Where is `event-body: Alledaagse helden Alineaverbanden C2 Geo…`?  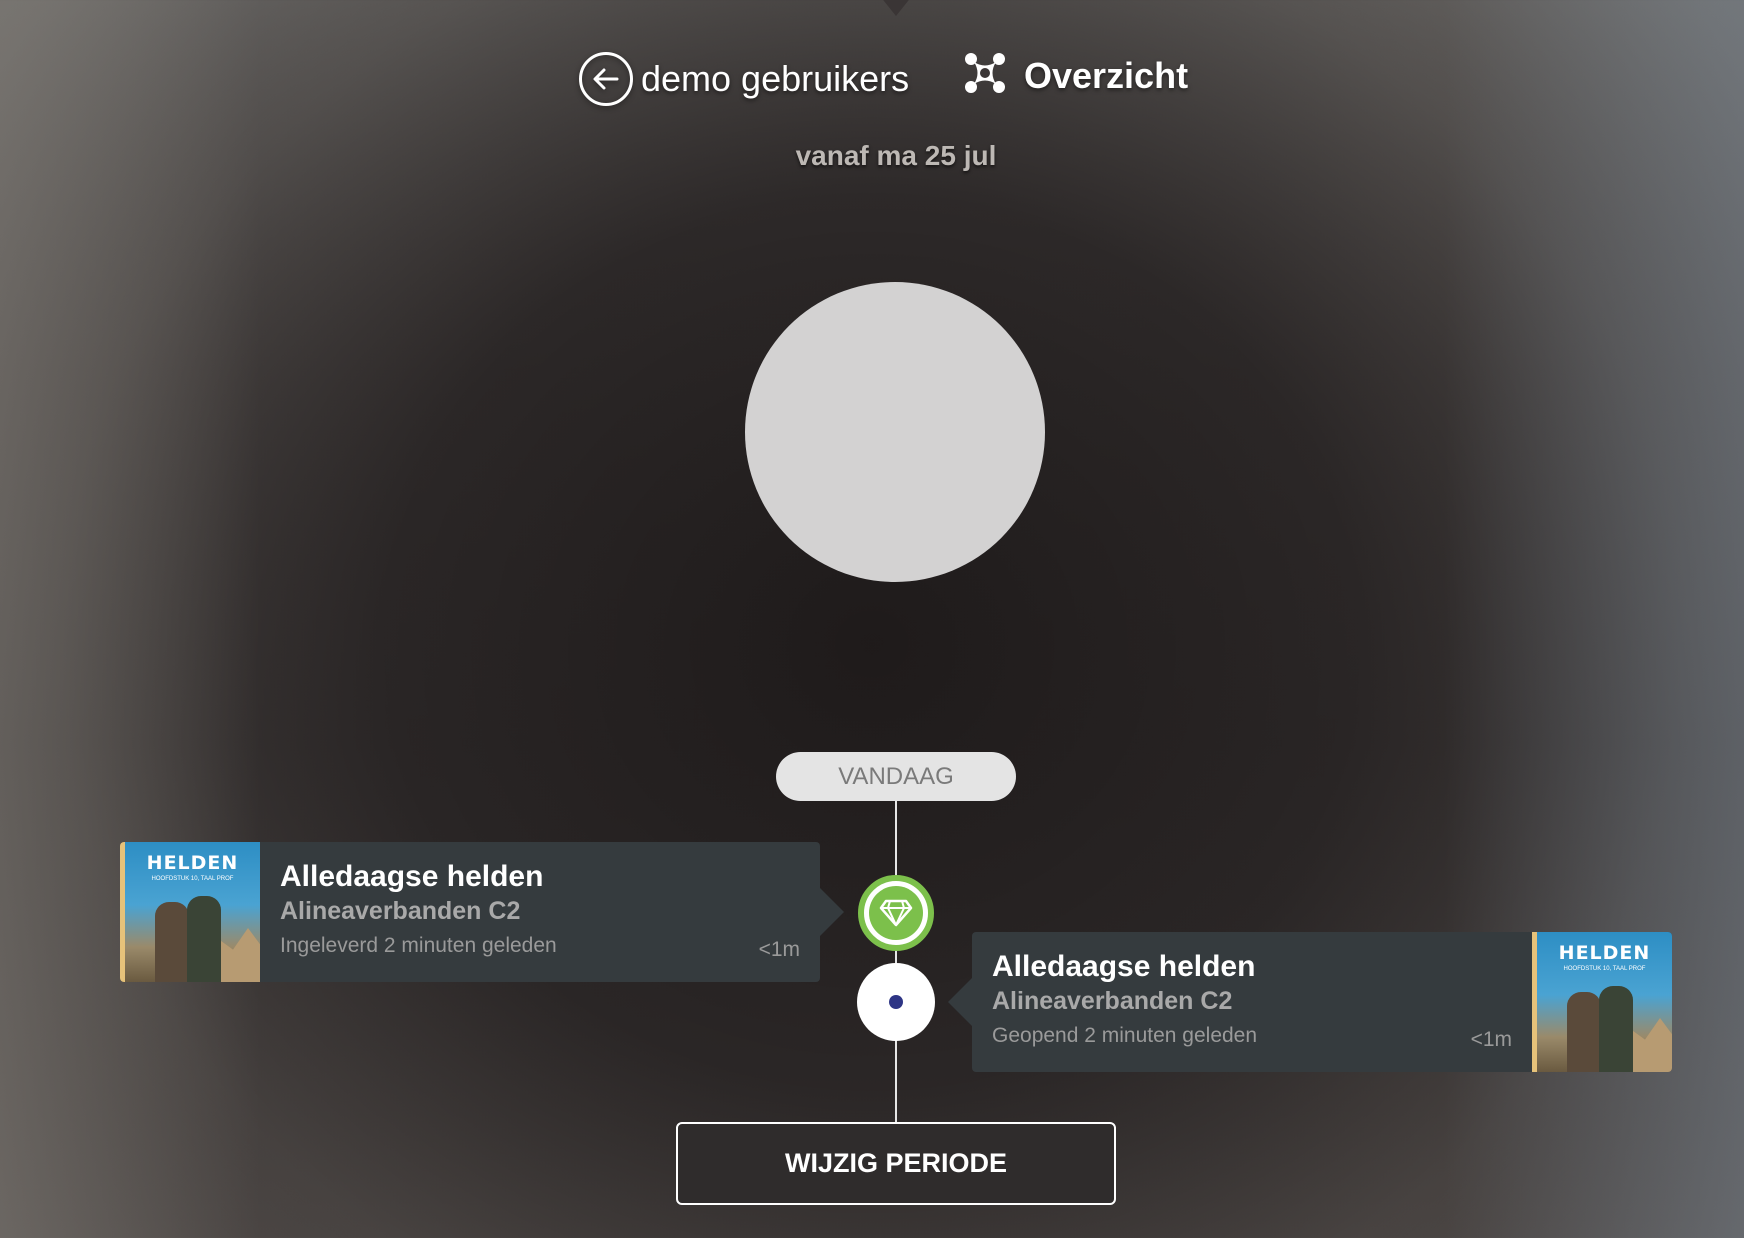 event-body: Alledaagse helden Alineaverbanden C2 Geo… is located at coordinates (1252, 1002).